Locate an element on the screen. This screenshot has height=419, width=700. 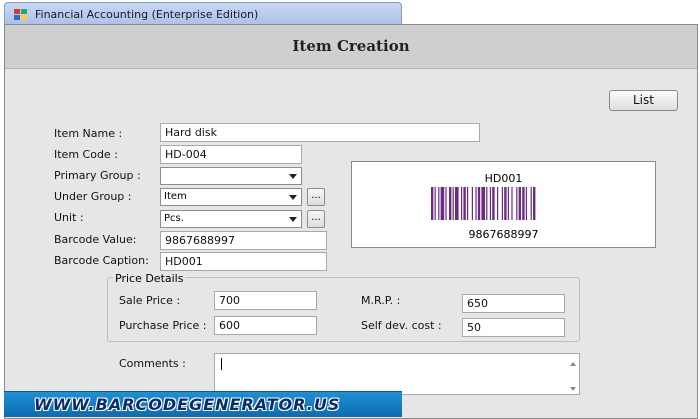
barcode-preview: HD001 9867688997 is located at coordinates (503, 204).